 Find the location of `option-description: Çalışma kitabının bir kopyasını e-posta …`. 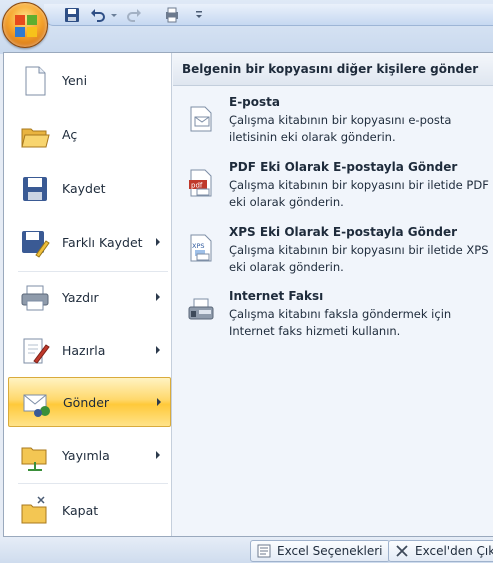

option-description: Çalışma kitabının bir kopyasını e-posta … is located at coordinates (340, 128).